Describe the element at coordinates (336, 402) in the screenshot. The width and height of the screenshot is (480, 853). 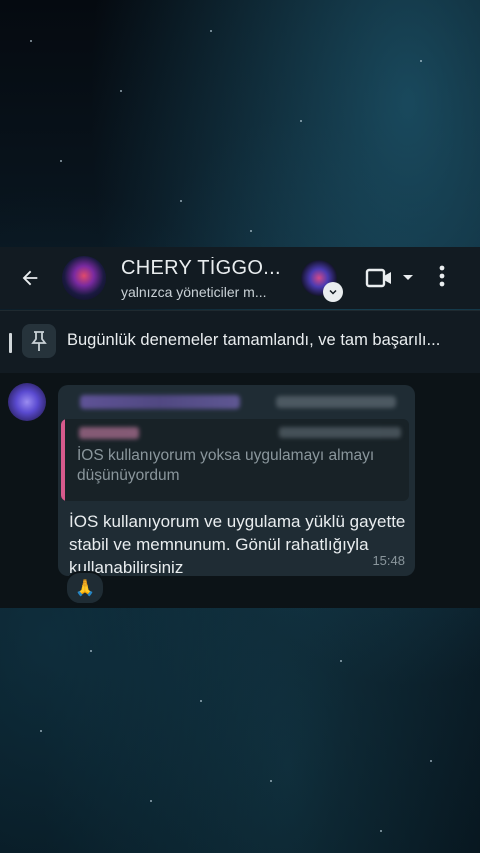
I see `sender-phone-redacted` at that location.